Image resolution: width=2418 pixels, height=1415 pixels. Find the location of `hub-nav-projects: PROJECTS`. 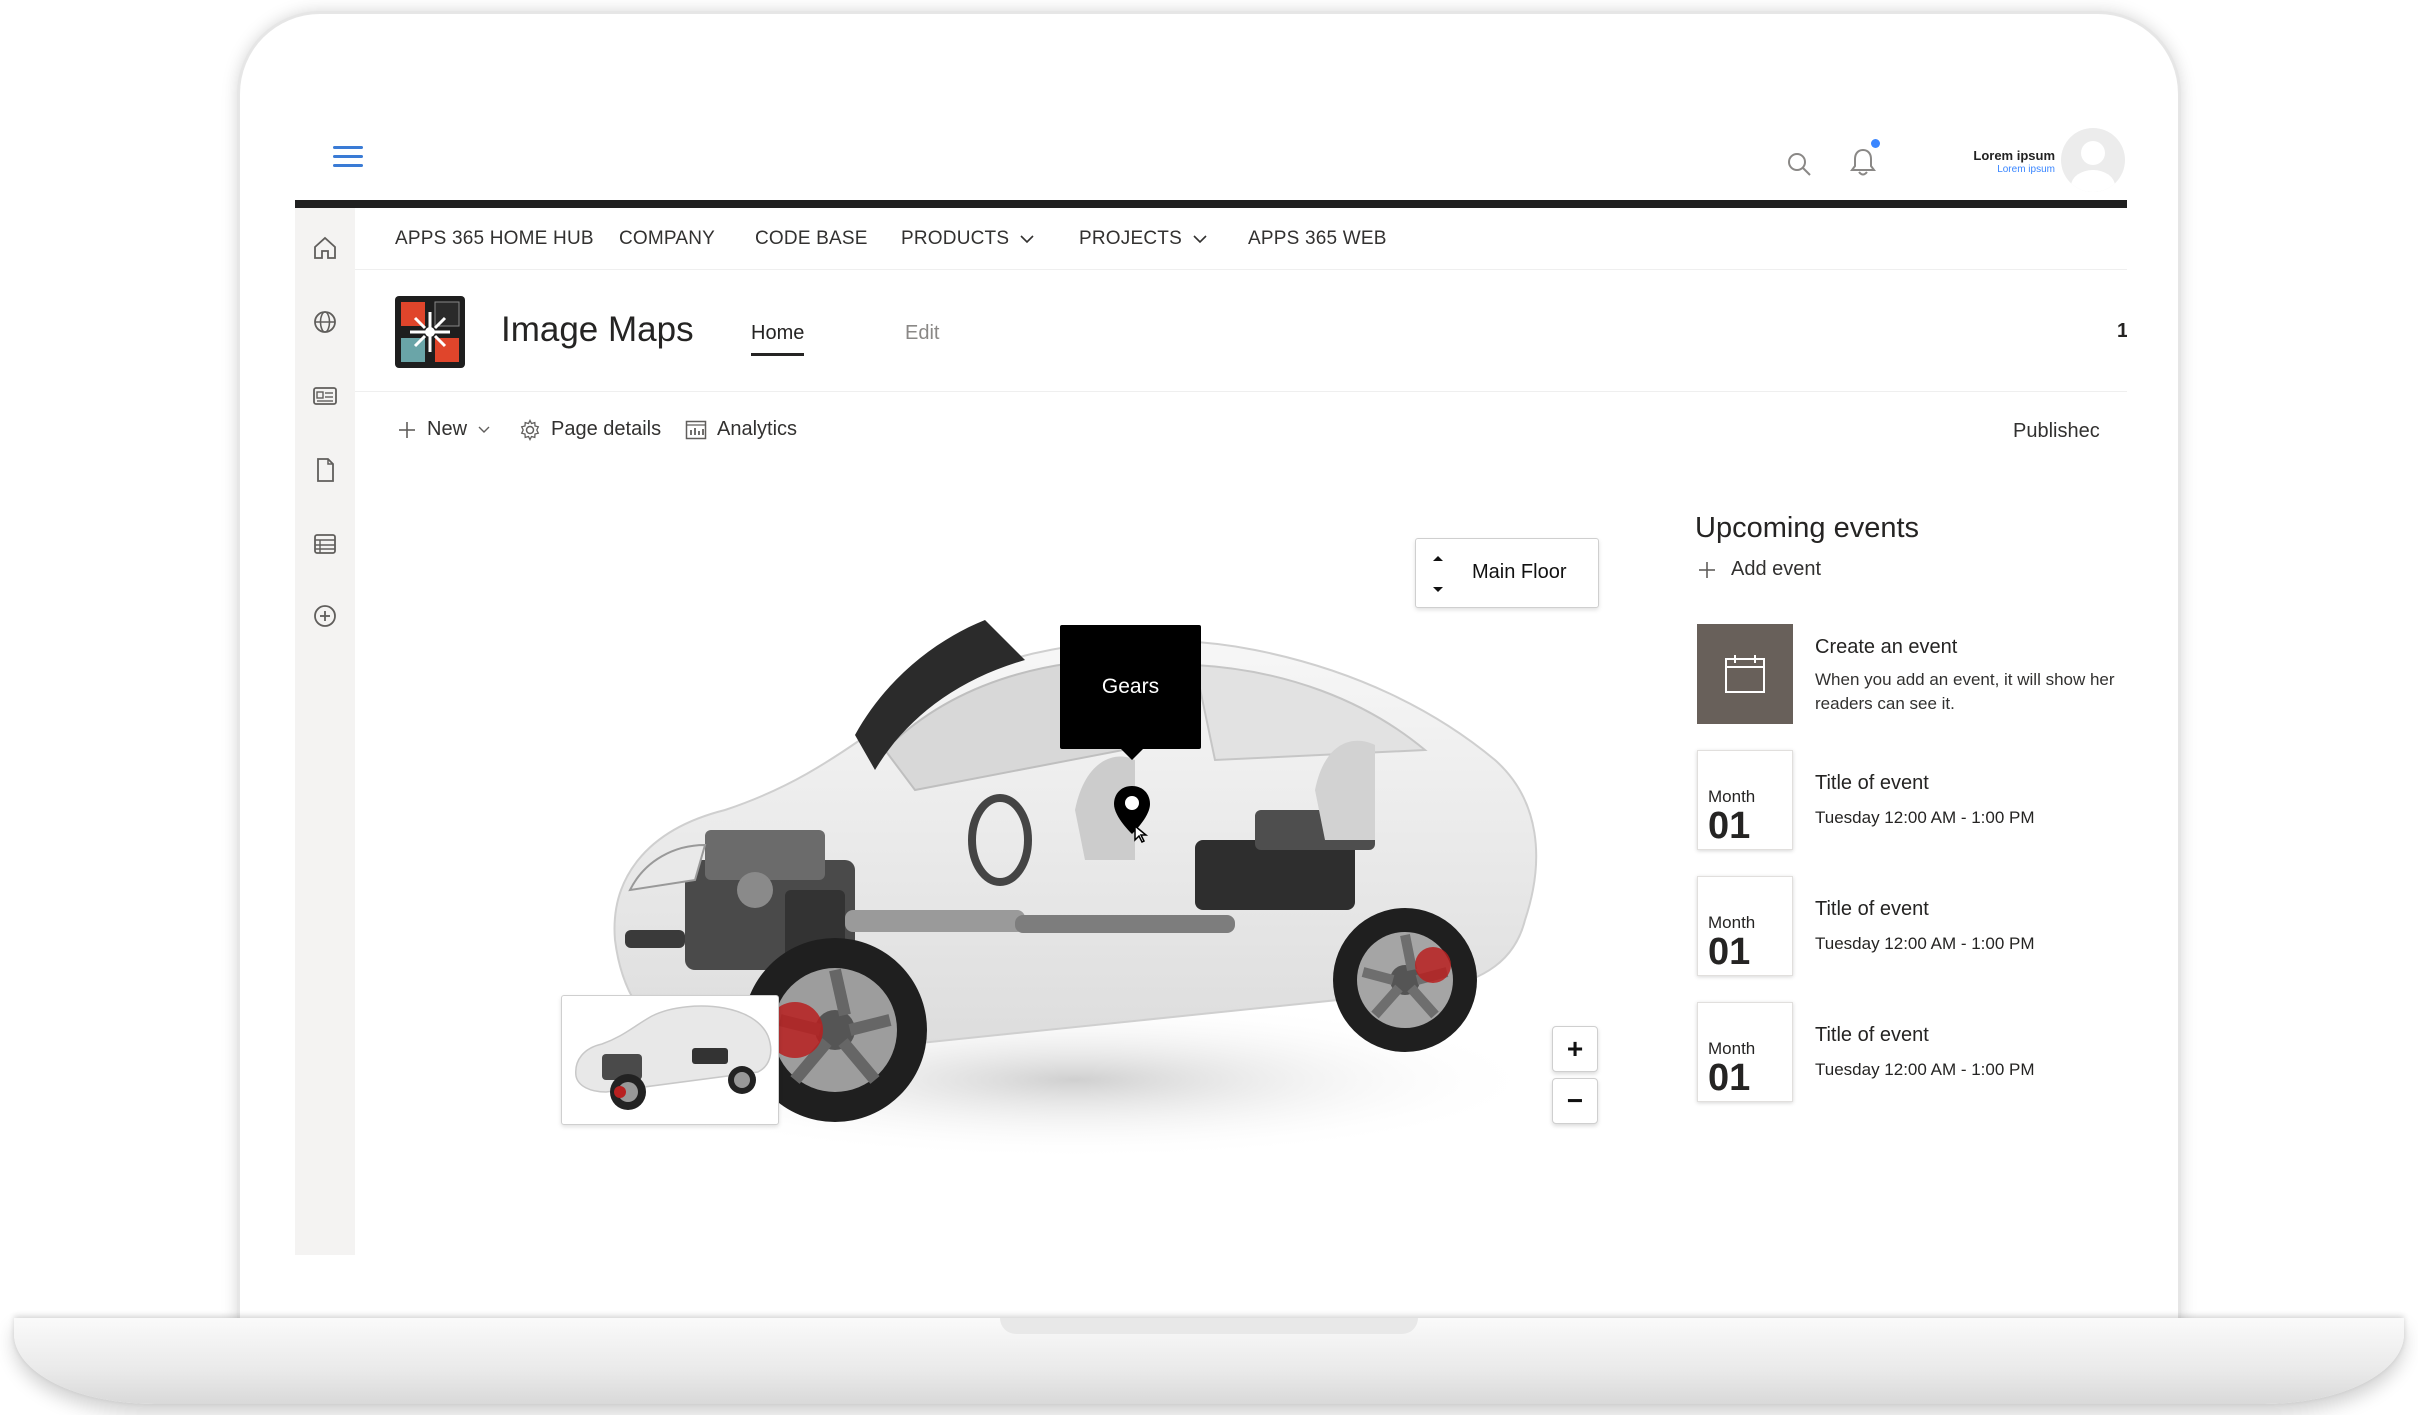

hub-nav-projects: PROJECTS is located at coordinates (1143, 239).